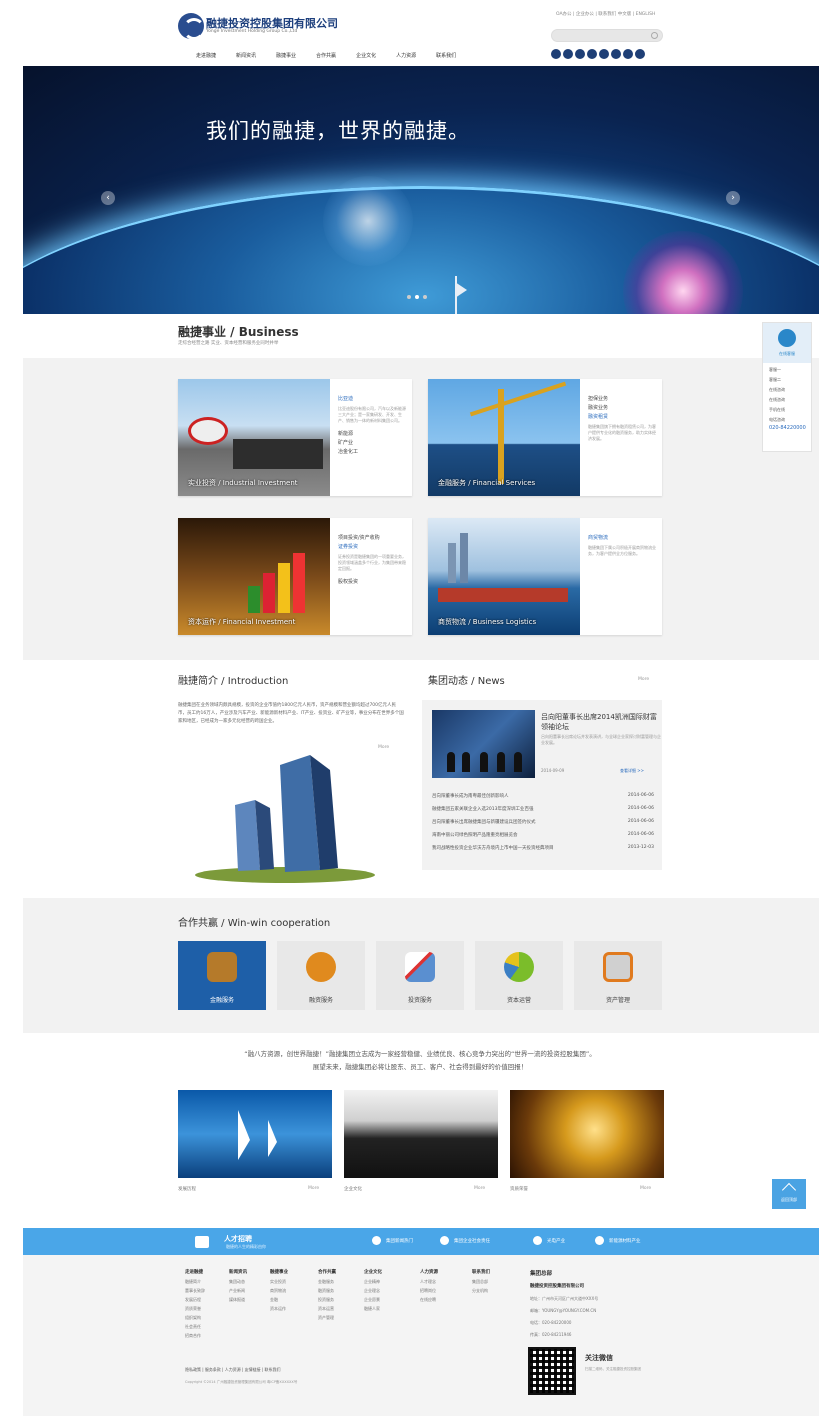 The height and width of the screenshot is (1416, 821). Describe the element at coordinates (429, 1290) in the screenshot. I see `footer-link: 招聘岗位` at that location.